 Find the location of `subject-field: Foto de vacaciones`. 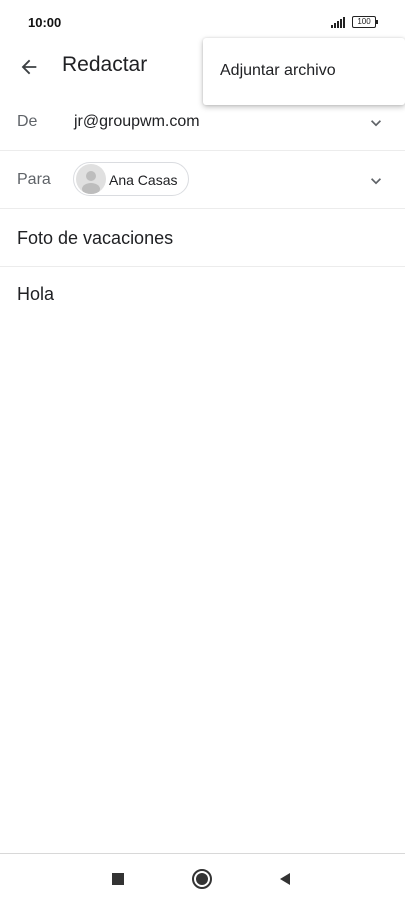

subject-field: Foto de vacaciones is located at coordinates (202, 238).